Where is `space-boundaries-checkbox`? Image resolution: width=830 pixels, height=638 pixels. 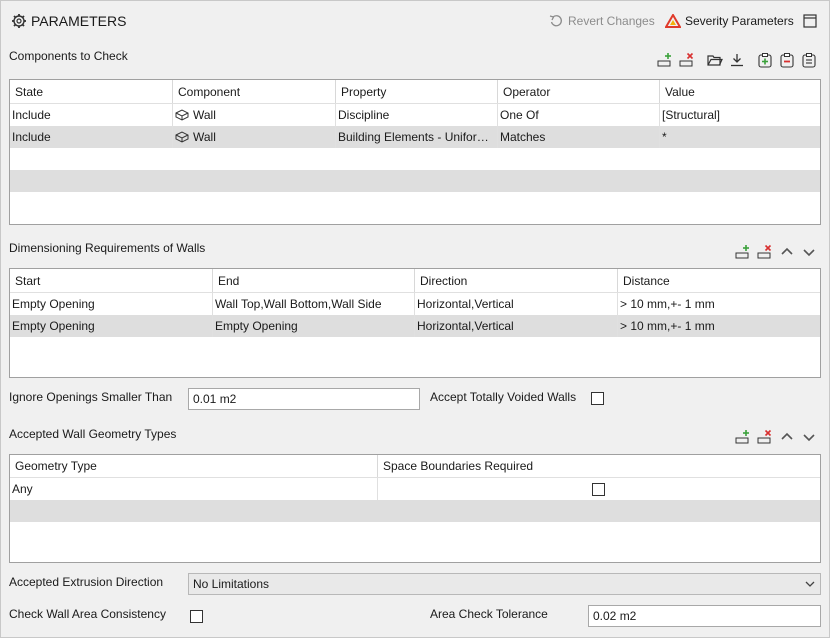
space-boundaries-checkbox is located at coordinates (598, 489).